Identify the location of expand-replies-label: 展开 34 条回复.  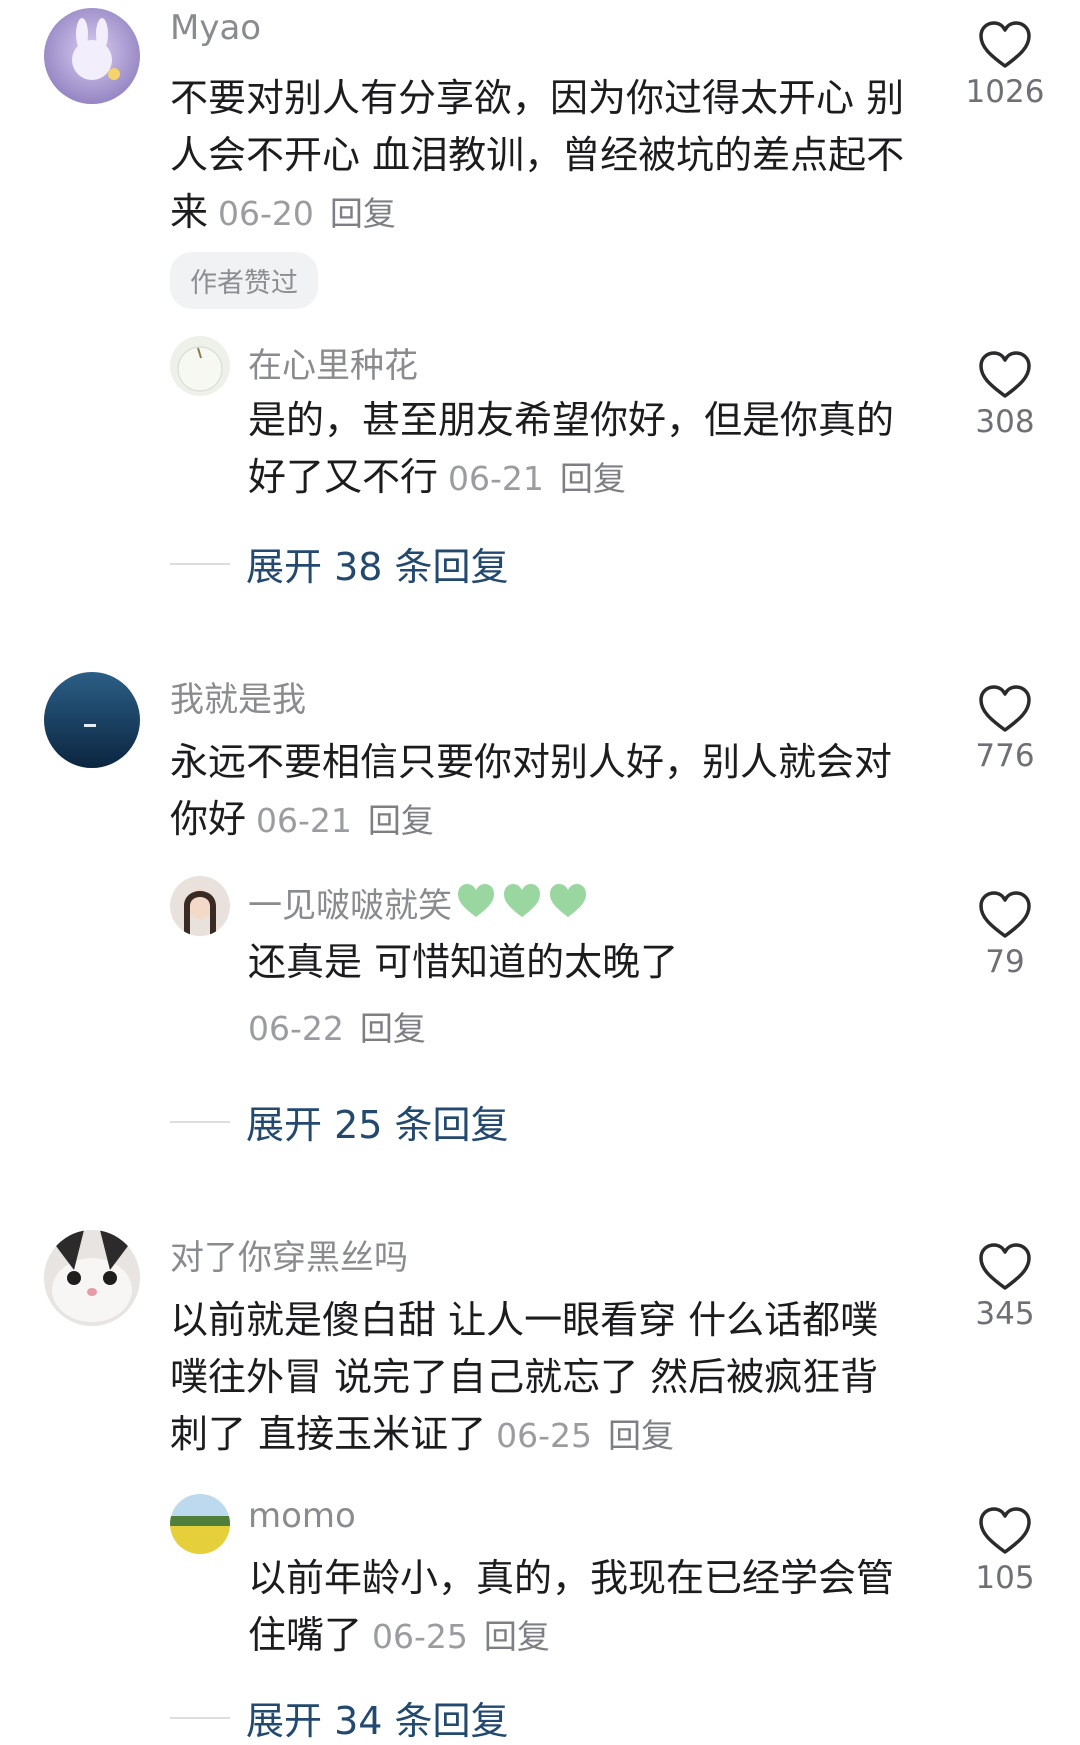
(377, 1721).